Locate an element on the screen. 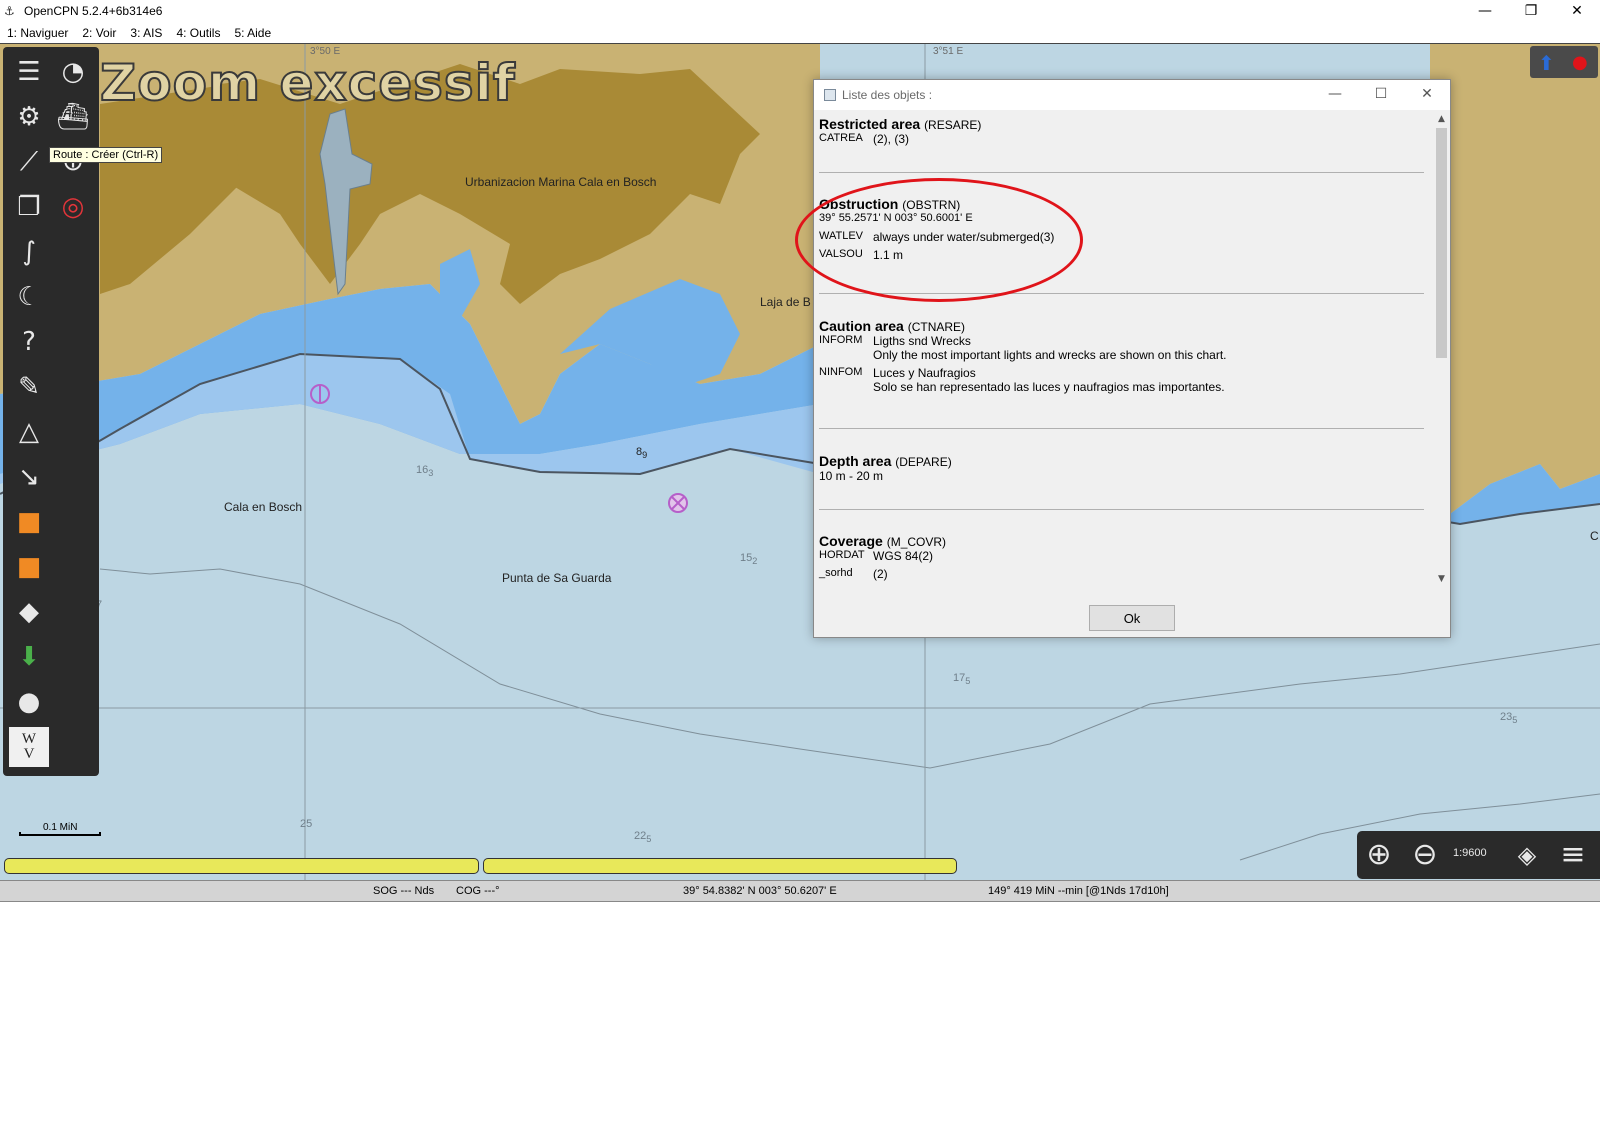  status-position: 39° 54.8382' N 003° 50.6207' E is located at coordinates (760, 891).